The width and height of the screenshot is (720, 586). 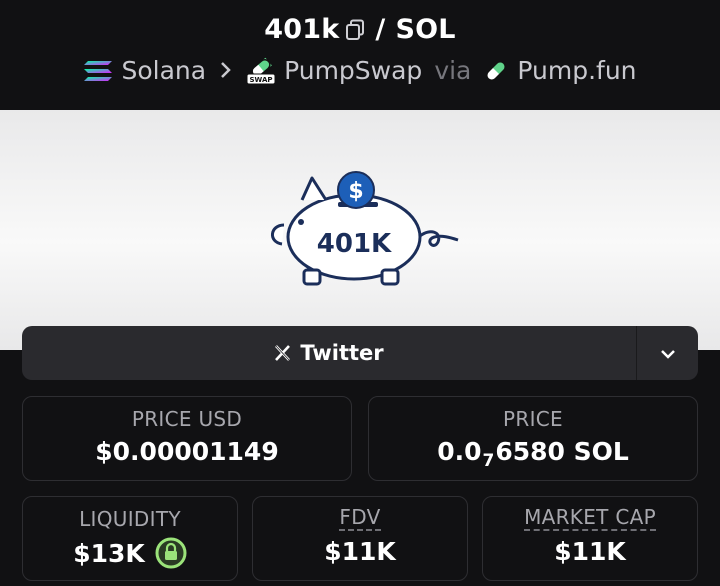 I want to click on price-value-suffix: 6580 SOL, so click(x=562, y=451).